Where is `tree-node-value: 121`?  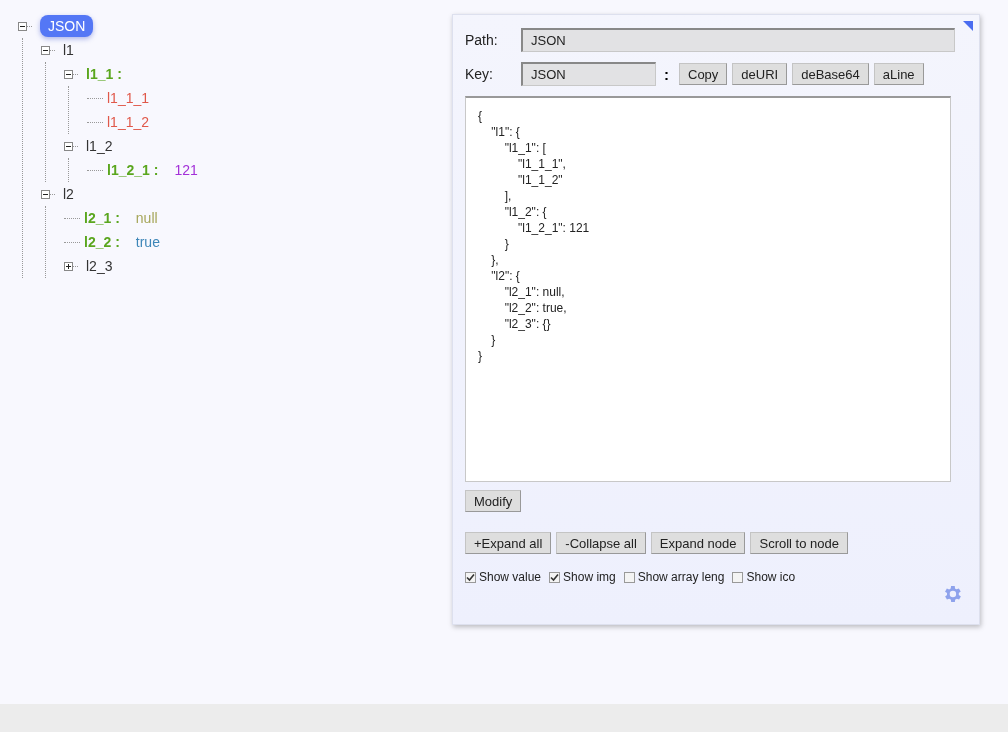 tree-node-value: 121 is located at coordinates (186, 170).